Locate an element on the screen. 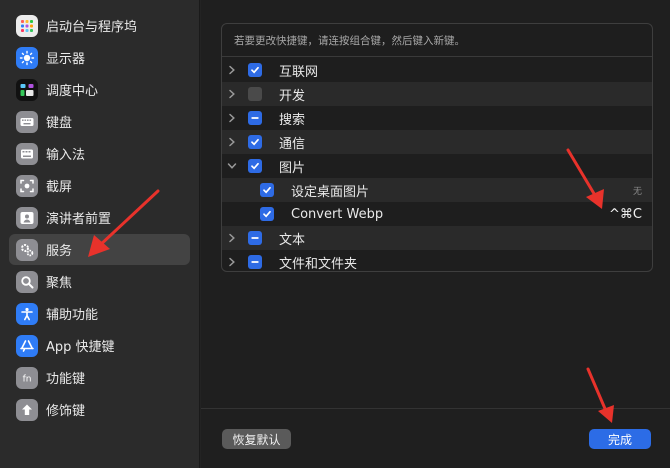 The image size is (670, 468). footer-divider is located at coordinates (435, 408).